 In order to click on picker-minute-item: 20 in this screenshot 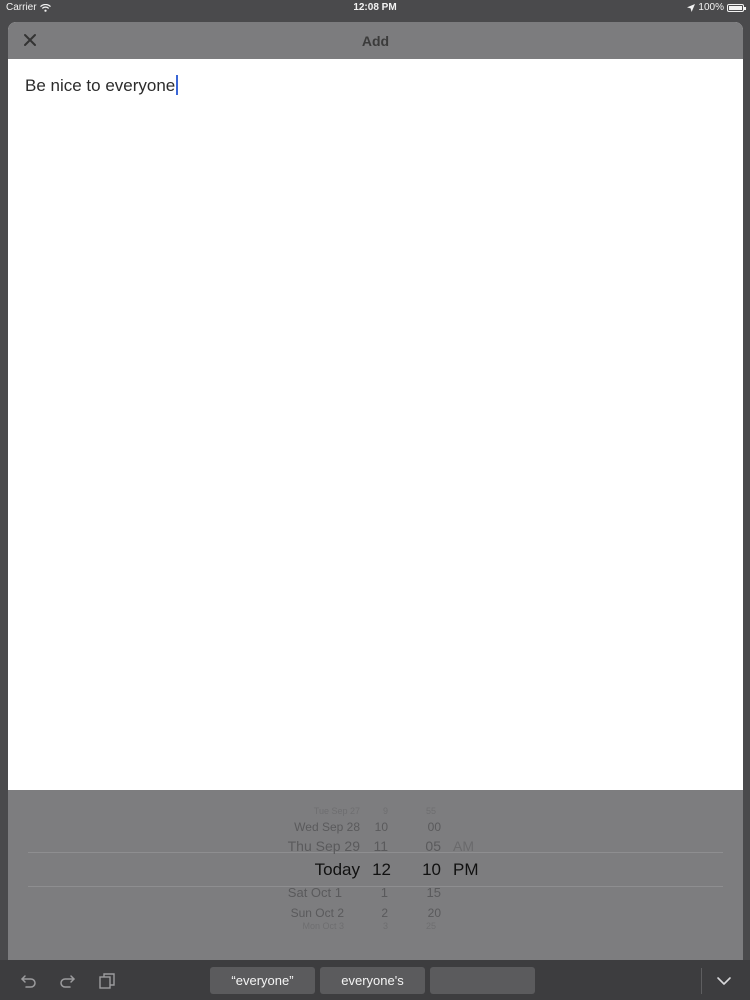, I will do `click(423, 913)`.